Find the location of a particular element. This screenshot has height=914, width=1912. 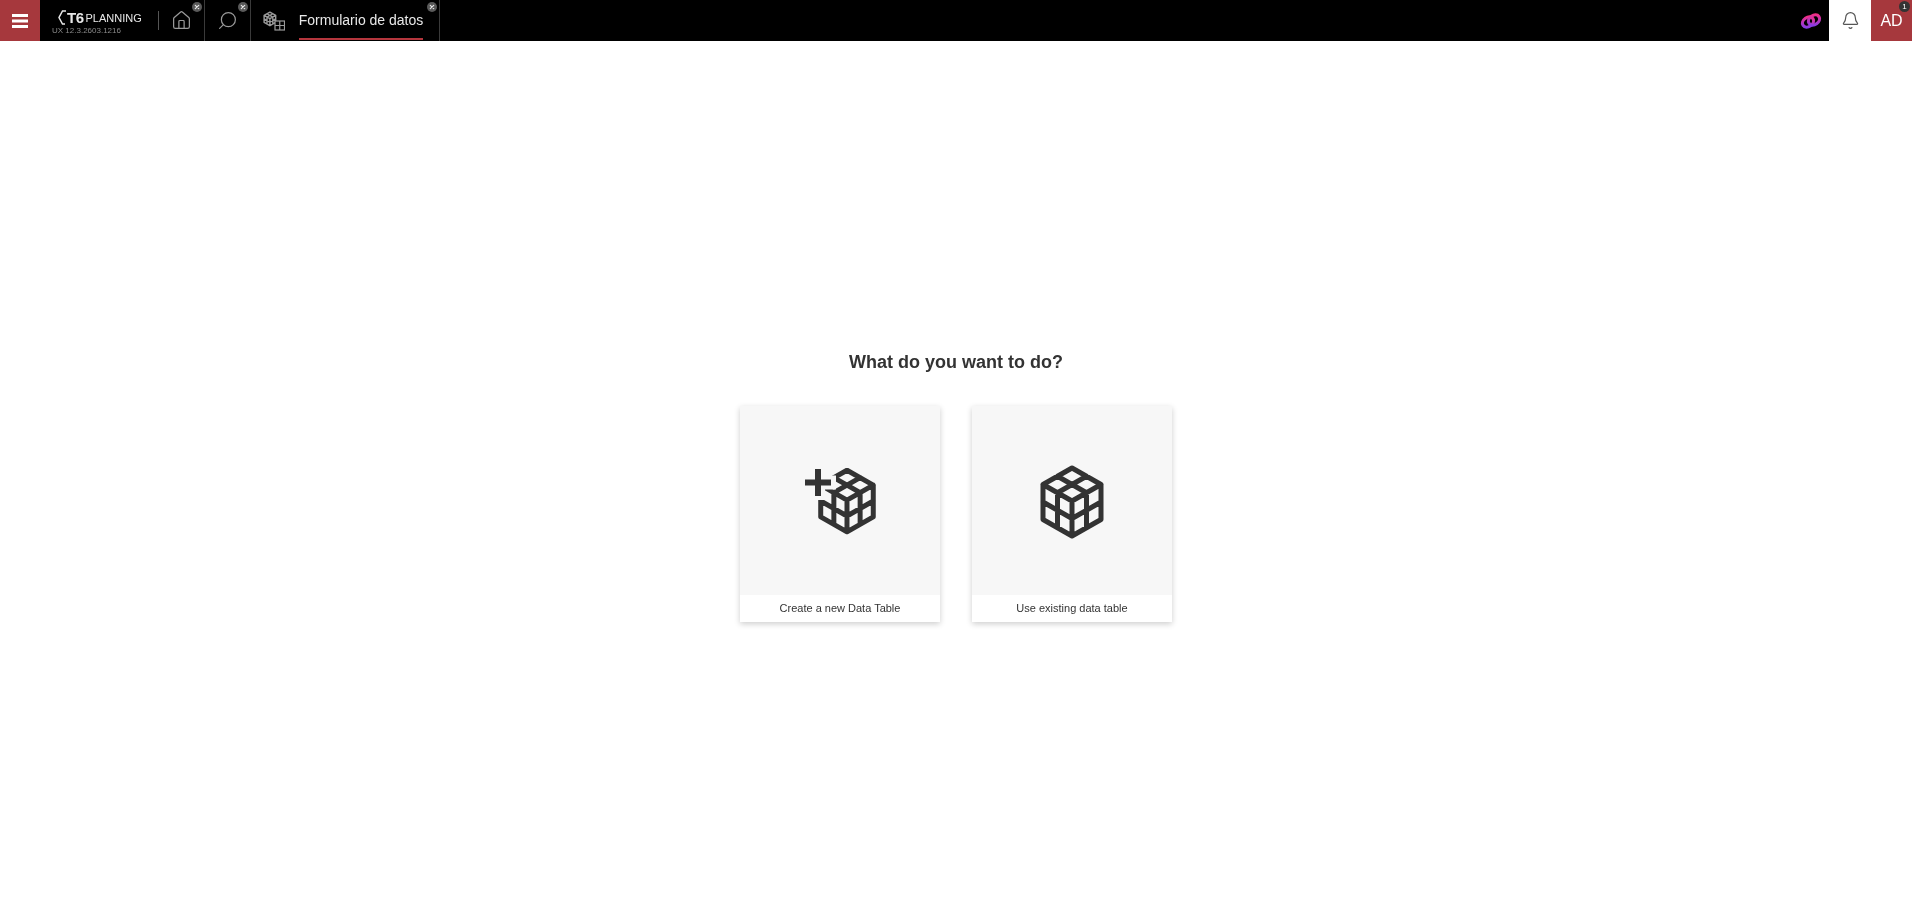

logo-bracket-icon is located at coordinates (62, 17).